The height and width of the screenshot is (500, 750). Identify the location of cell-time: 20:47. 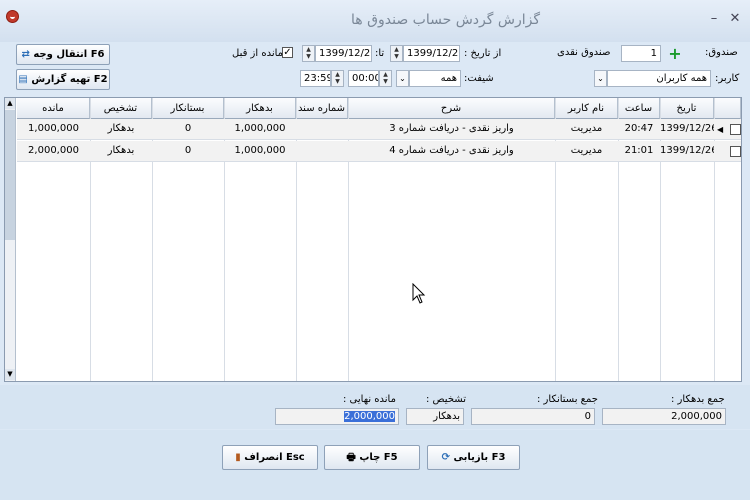
(639, 128).